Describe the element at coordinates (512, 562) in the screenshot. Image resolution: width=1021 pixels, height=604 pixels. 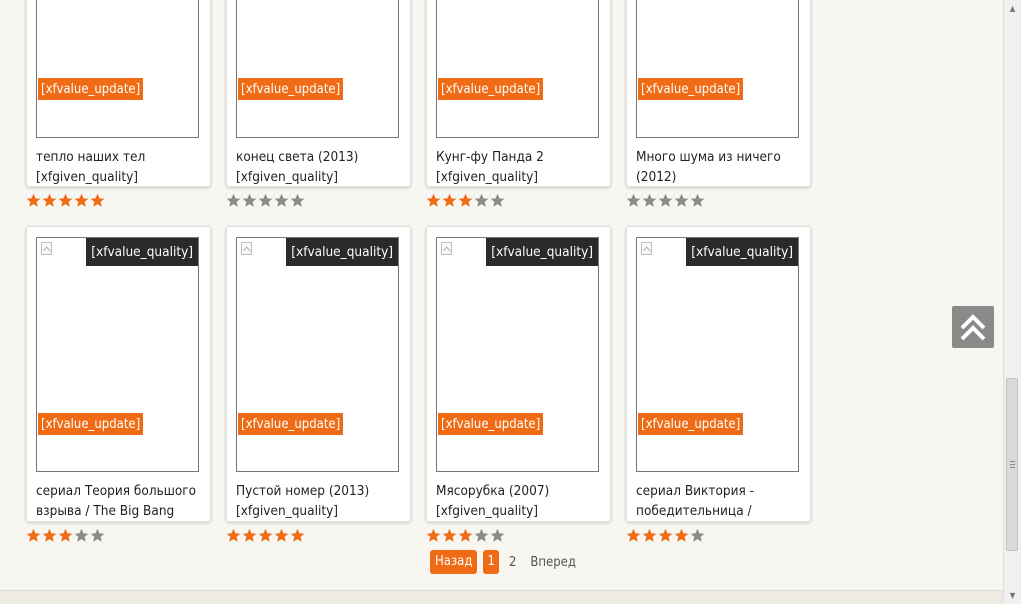
I see `page-2-link: 2` at that location.